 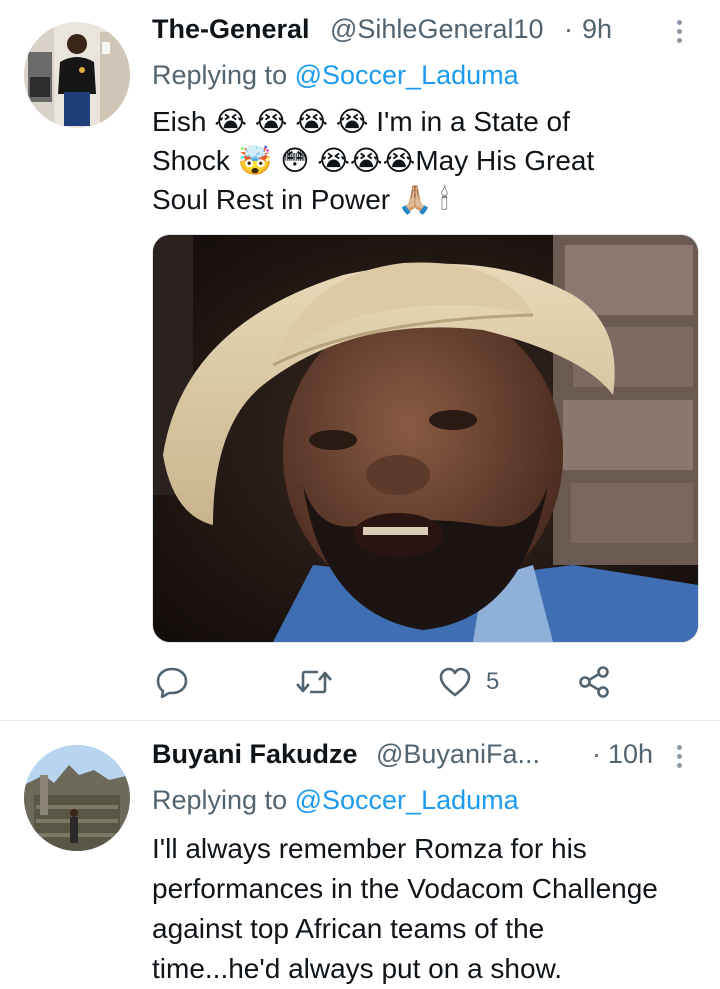 What do you see at coordinates (231, 29) in the screenshot?
I see `author-name: The-General` at bounding box center [231, 29].